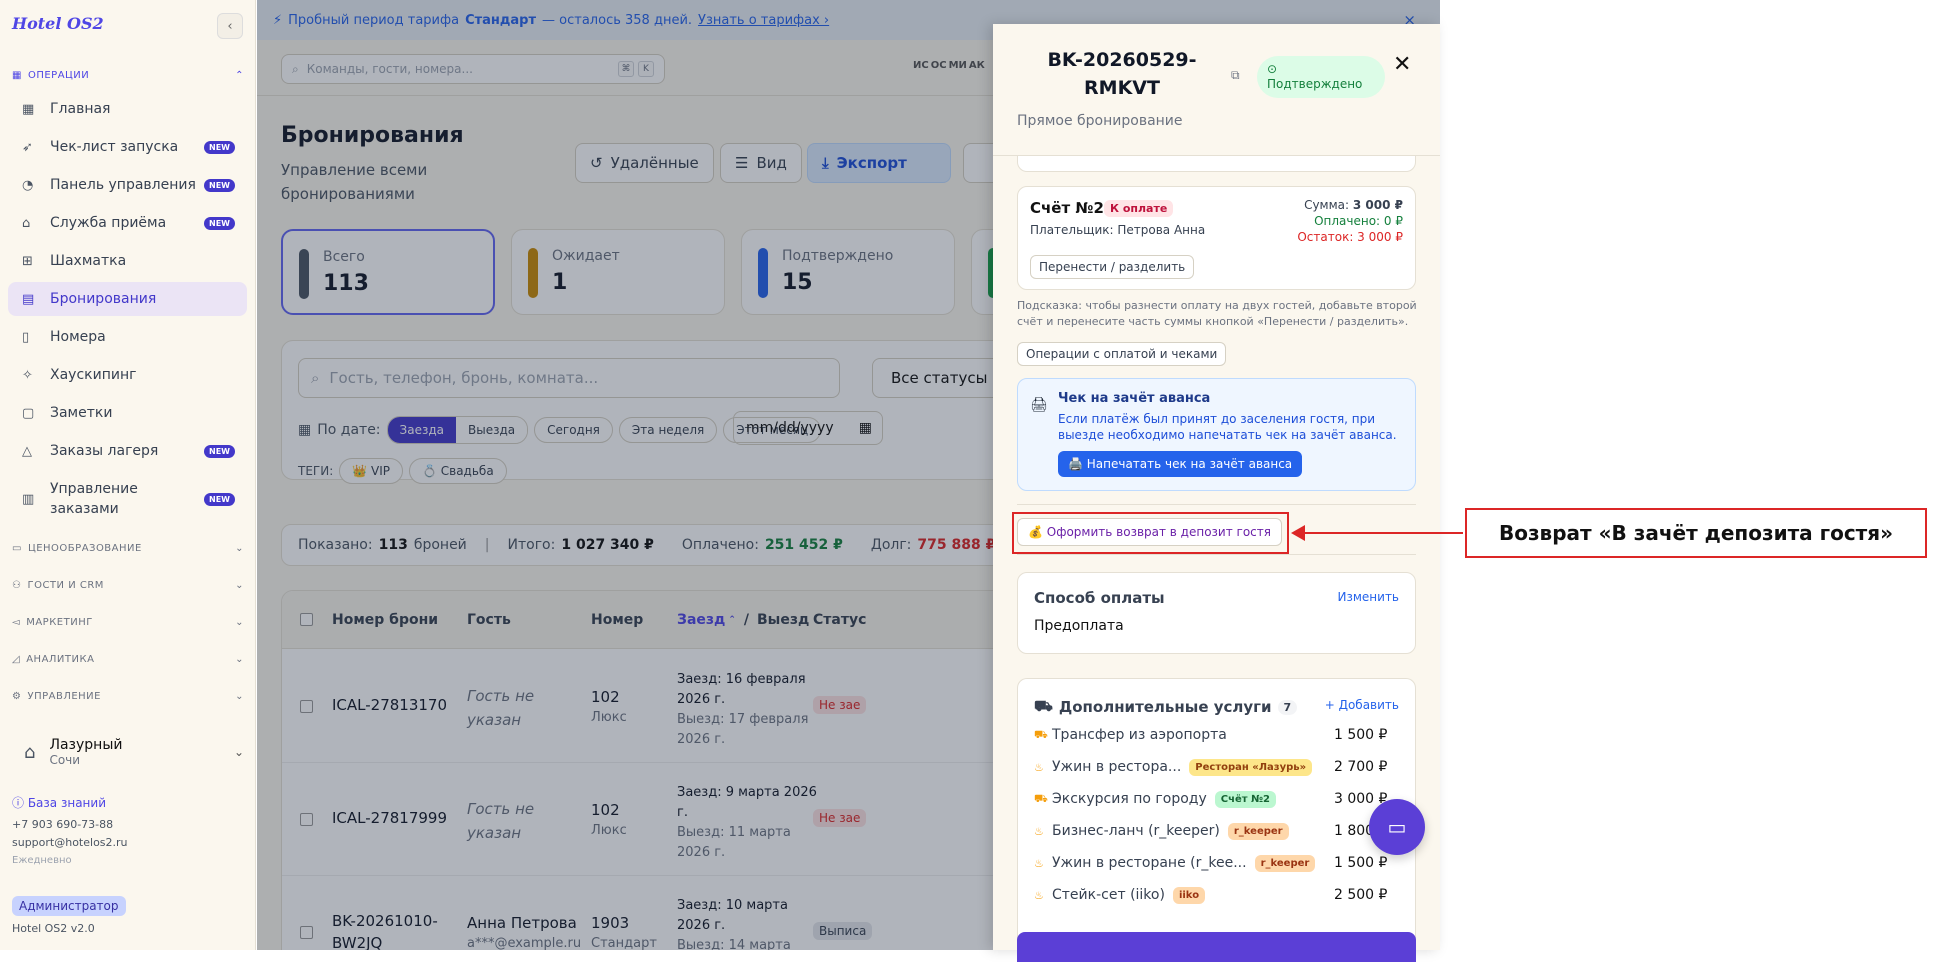 The image size is (1949, 962). I want to click on service-row: ⛟ Трансфер из аэропорта 1 500 ₽, so click(1221, 735).